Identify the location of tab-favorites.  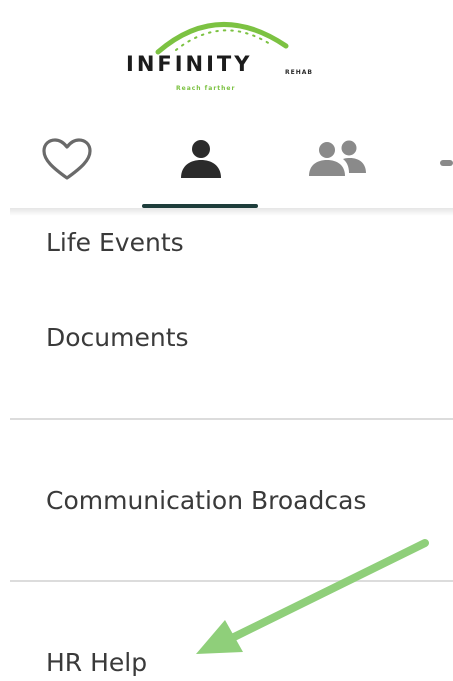
(67, 164).